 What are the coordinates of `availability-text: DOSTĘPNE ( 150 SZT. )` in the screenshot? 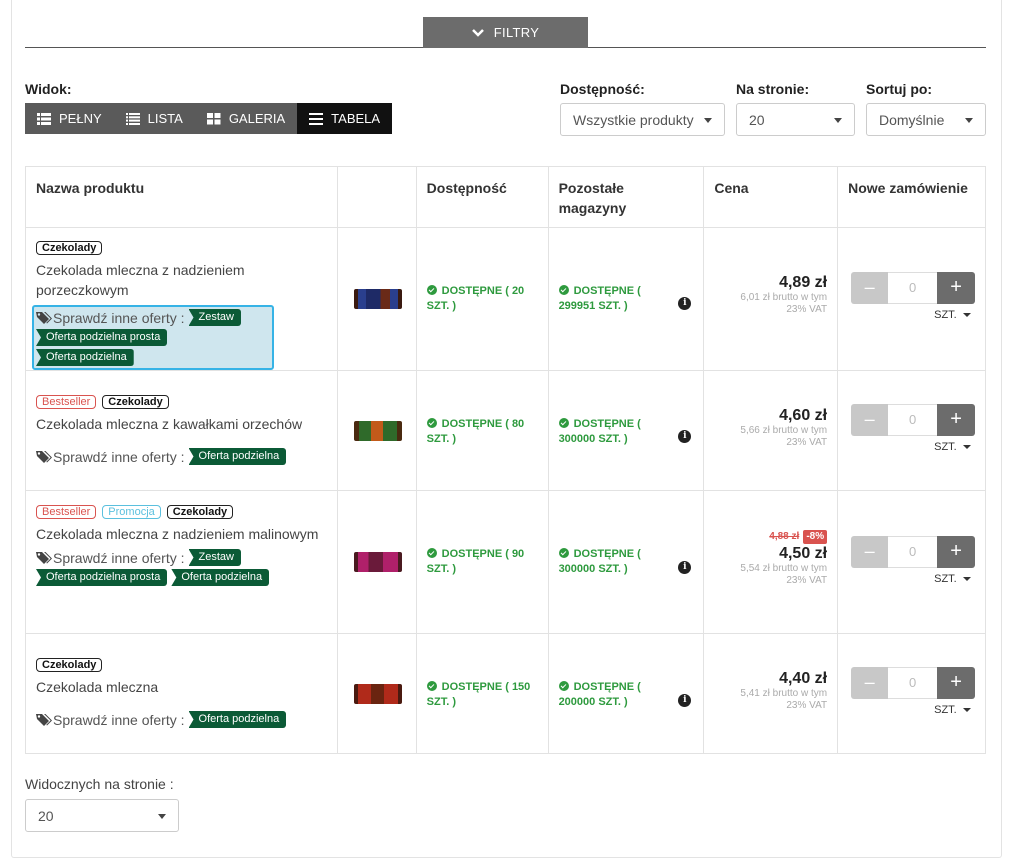 It's located at (478, 694).